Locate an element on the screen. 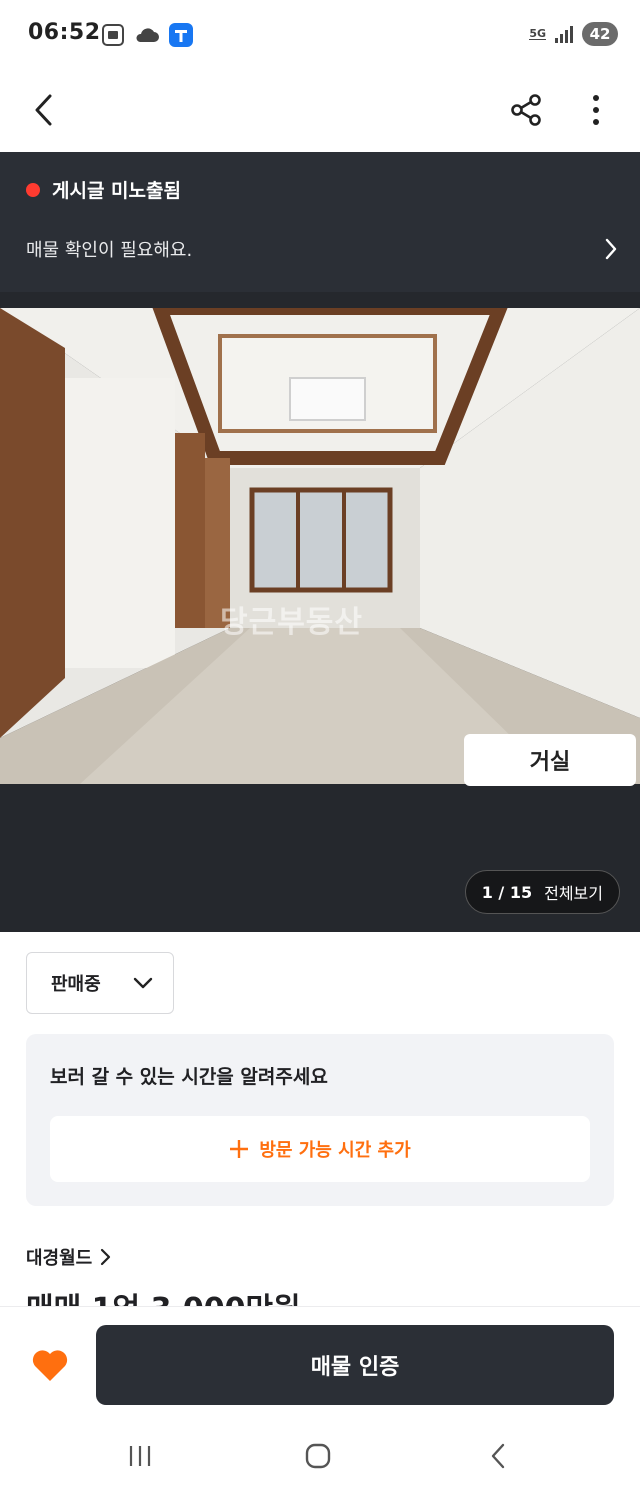 The image size is (640, 1493). add-visit-time-button: 방문 가능 시간 추가 is located at coordinates (320, 1149).